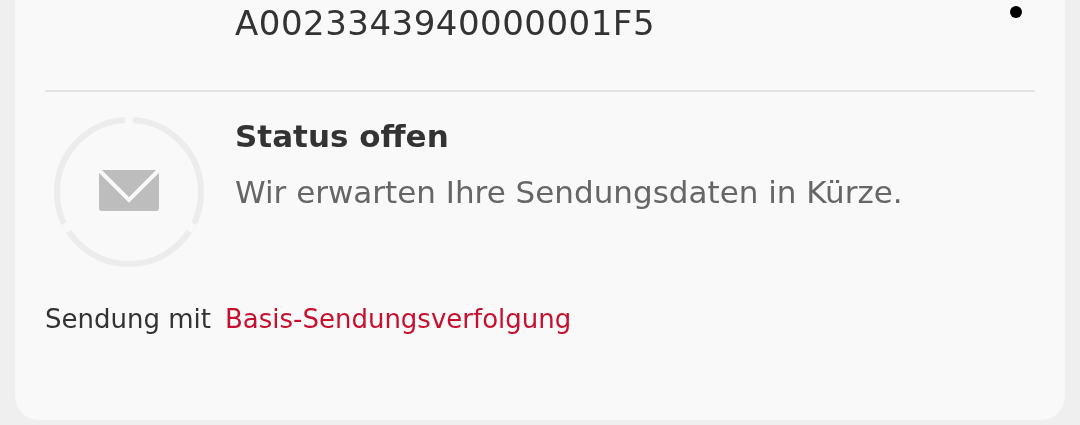  Describe the element at coordinates (129, 192) in the screenshot. I see `envelope-status-icon` at that location.